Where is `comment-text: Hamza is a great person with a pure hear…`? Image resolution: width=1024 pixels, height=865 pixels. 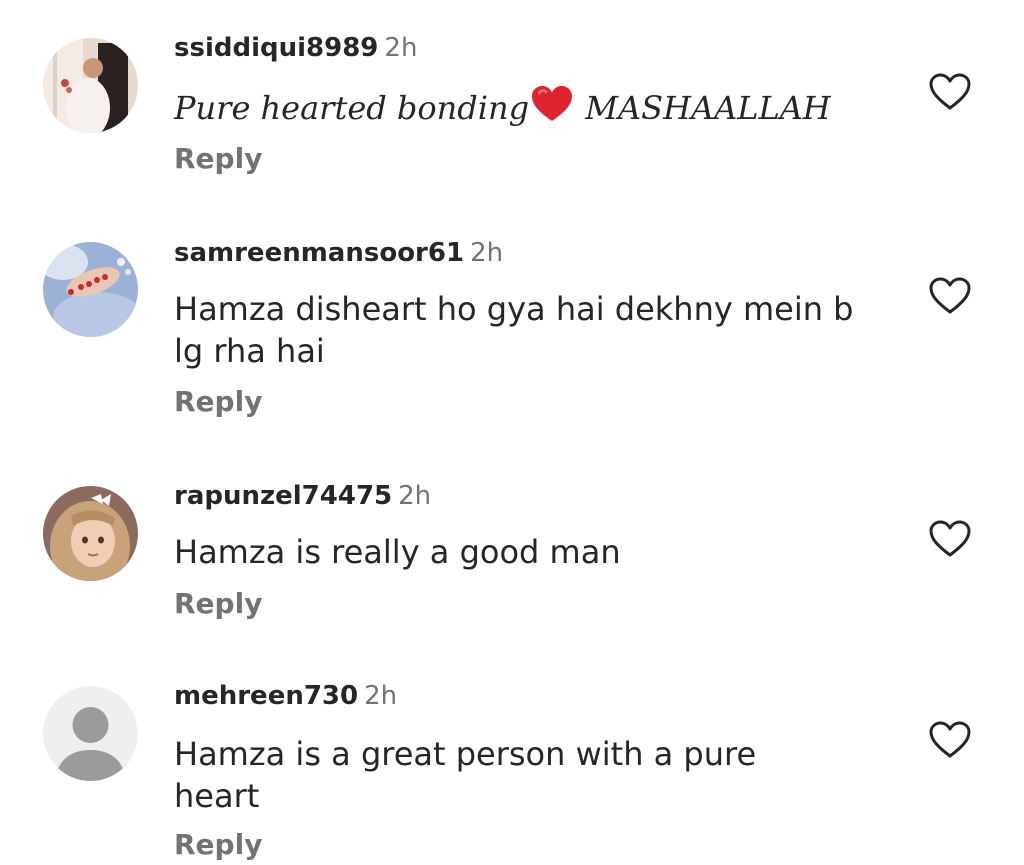 comment-text: Hamza is a great person with a pure hear… is located at coordinates (465, 775).